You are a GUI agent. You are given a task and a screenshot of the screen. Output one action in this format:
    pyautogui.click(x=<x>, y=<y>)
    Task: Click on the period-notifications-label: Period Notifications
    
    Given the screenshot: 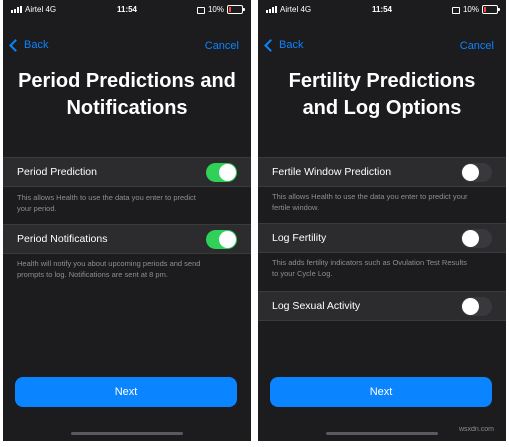 What is the action you would take?
    pyautogui.click(x=62, y=239)
    